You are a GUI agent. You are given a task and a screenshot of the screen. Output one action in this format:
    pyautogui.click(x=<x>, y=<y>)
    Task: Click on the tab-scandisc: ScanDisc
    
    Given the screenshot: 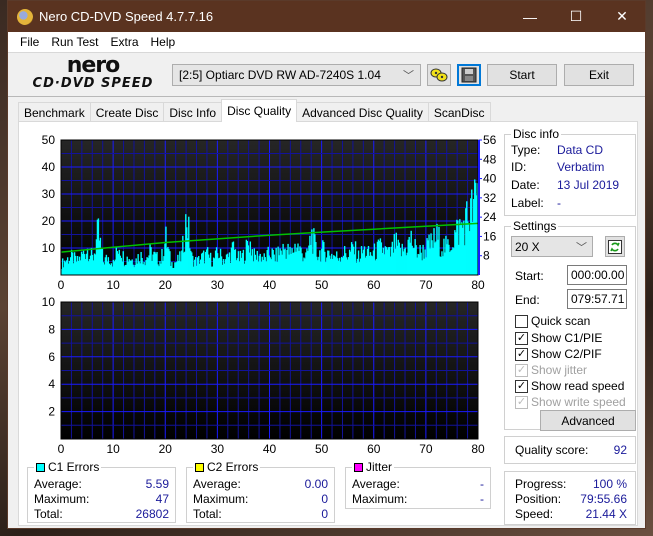 What is the action you would take?
    pyautogui.click(x=459, y=112)
    